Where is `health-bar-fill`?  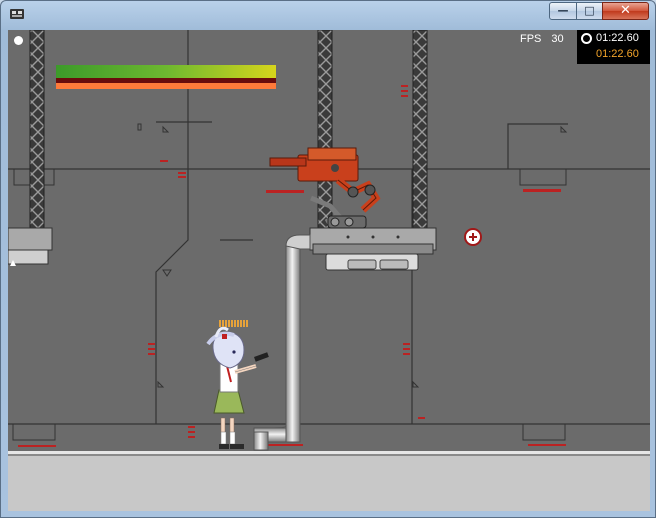
health-bar-fill is located at coordinates (166, 71).